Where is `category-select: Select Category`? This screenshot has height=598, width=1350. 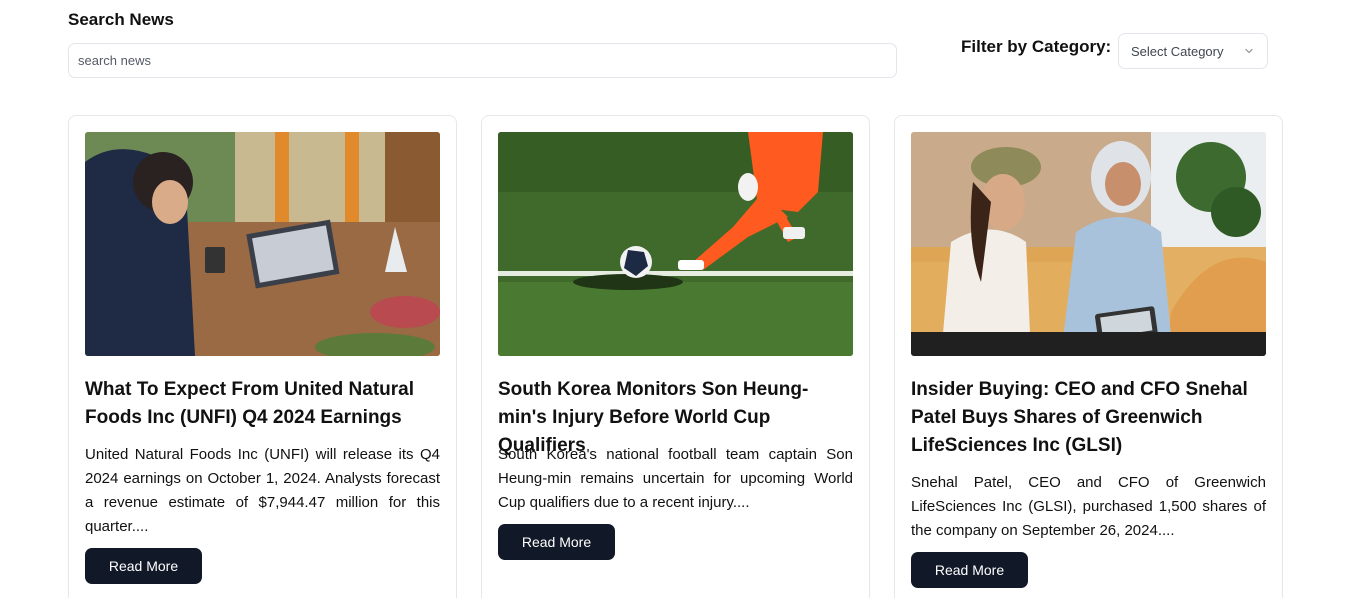
category-select: Select Category is located at coordinates (1193, 51).